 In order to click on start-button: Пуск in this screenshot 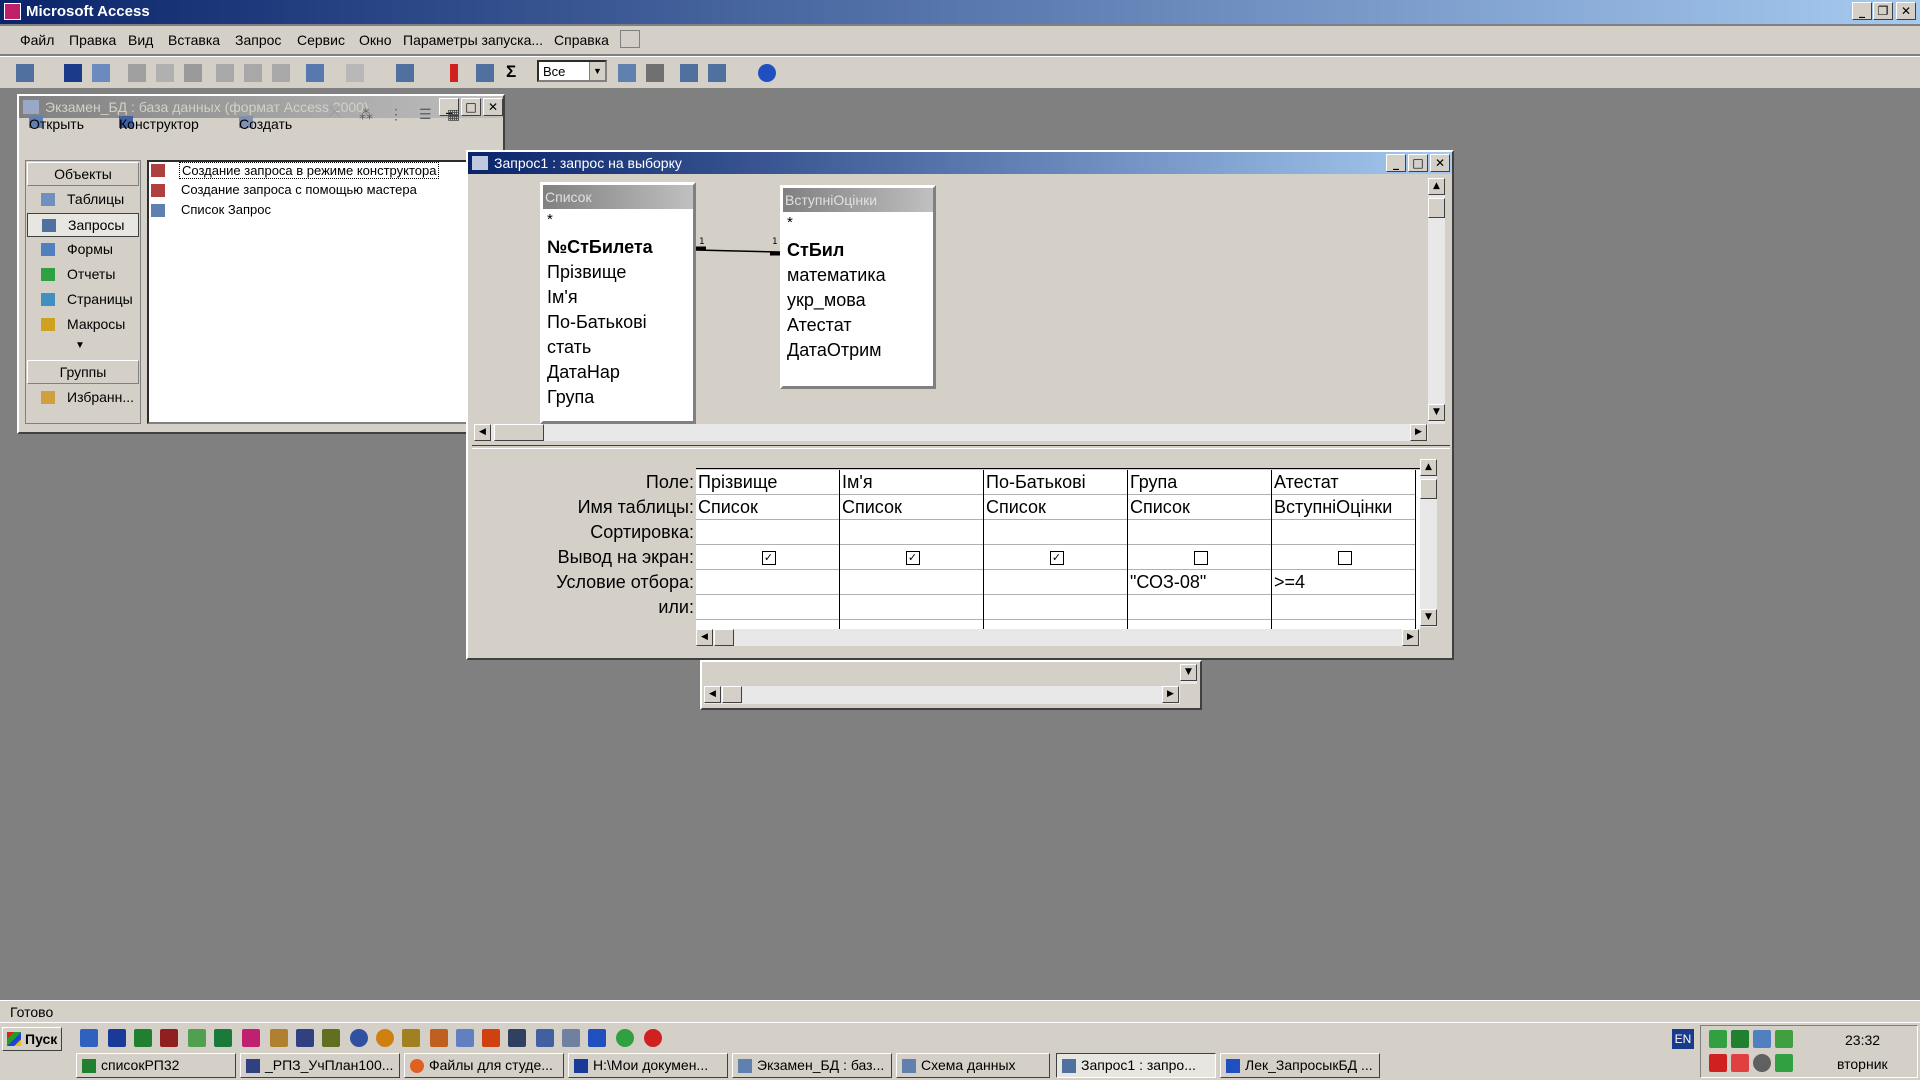, I will do `click(32, 1039)`.